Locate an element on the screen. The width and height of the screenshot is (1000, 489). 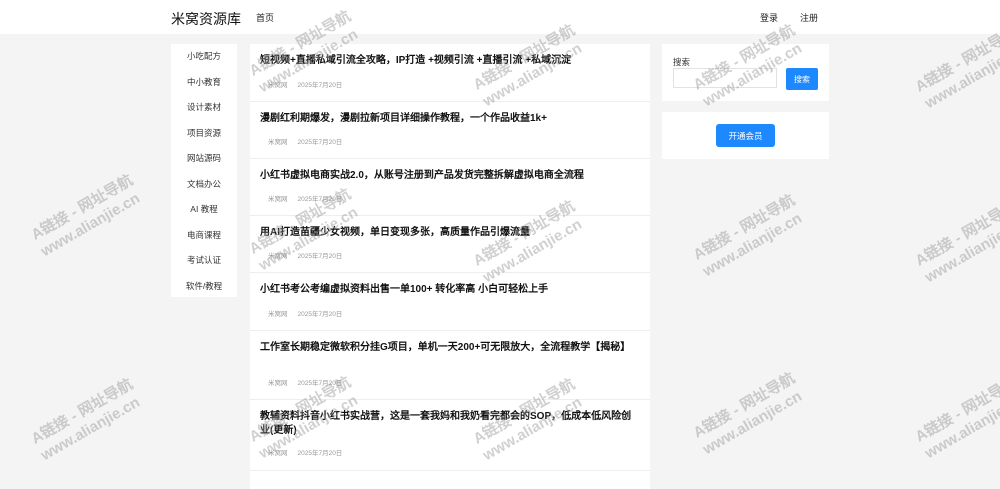
site-title: 米窝资源库 is located at coordinates (206, 19).